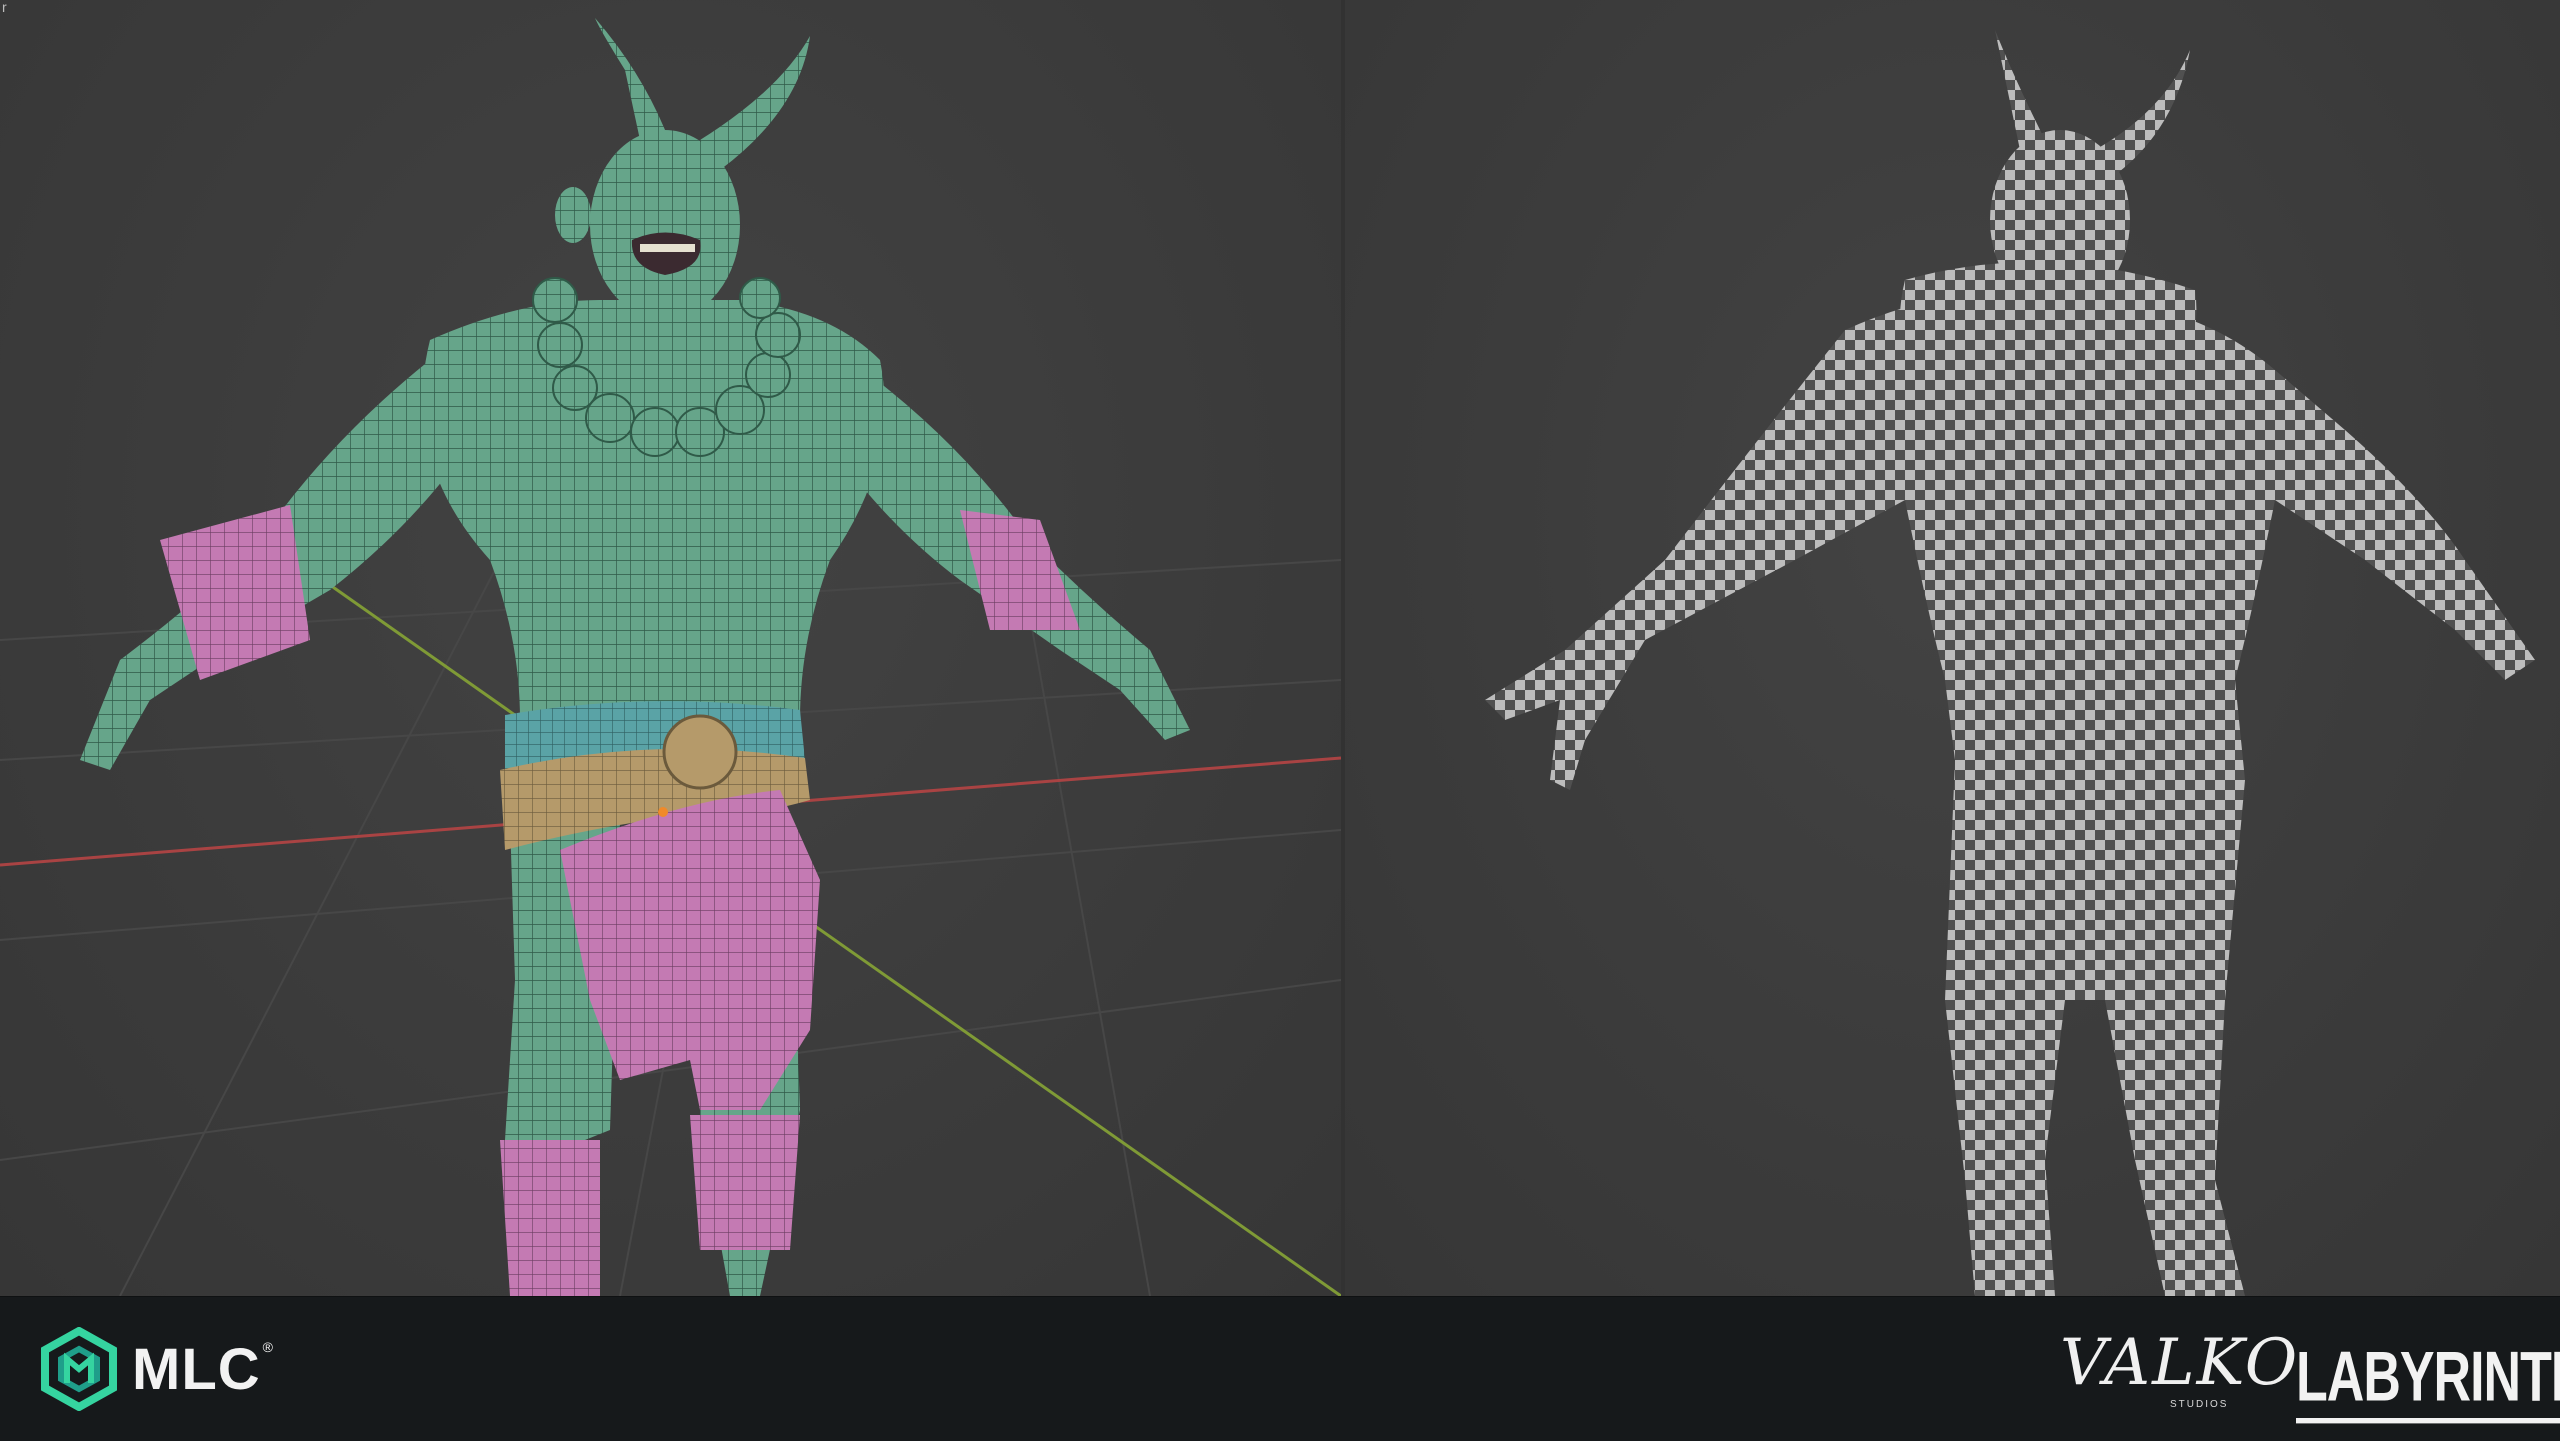 The height and width of the screenshot is (1441, 2560). I want to click on mlc-logo: MLC ®, so click(156, 1369).